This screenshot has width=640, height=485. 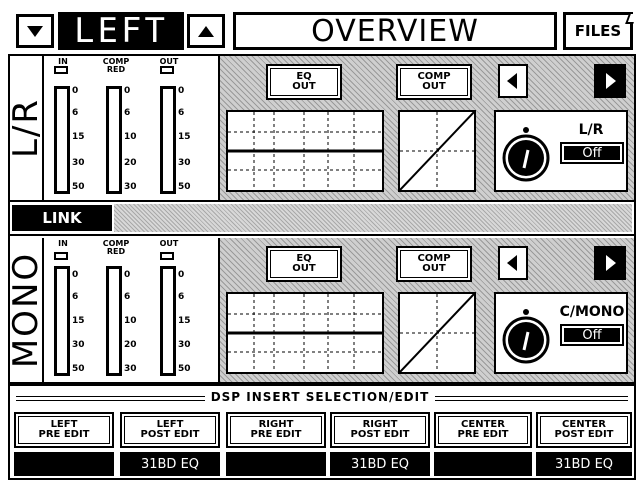 What do you see at coordinates (483, 430) in the screenshot?
I see `dsp-slot-center-pre: CENTER PRE EDIT` at bounding box center [483, 430].